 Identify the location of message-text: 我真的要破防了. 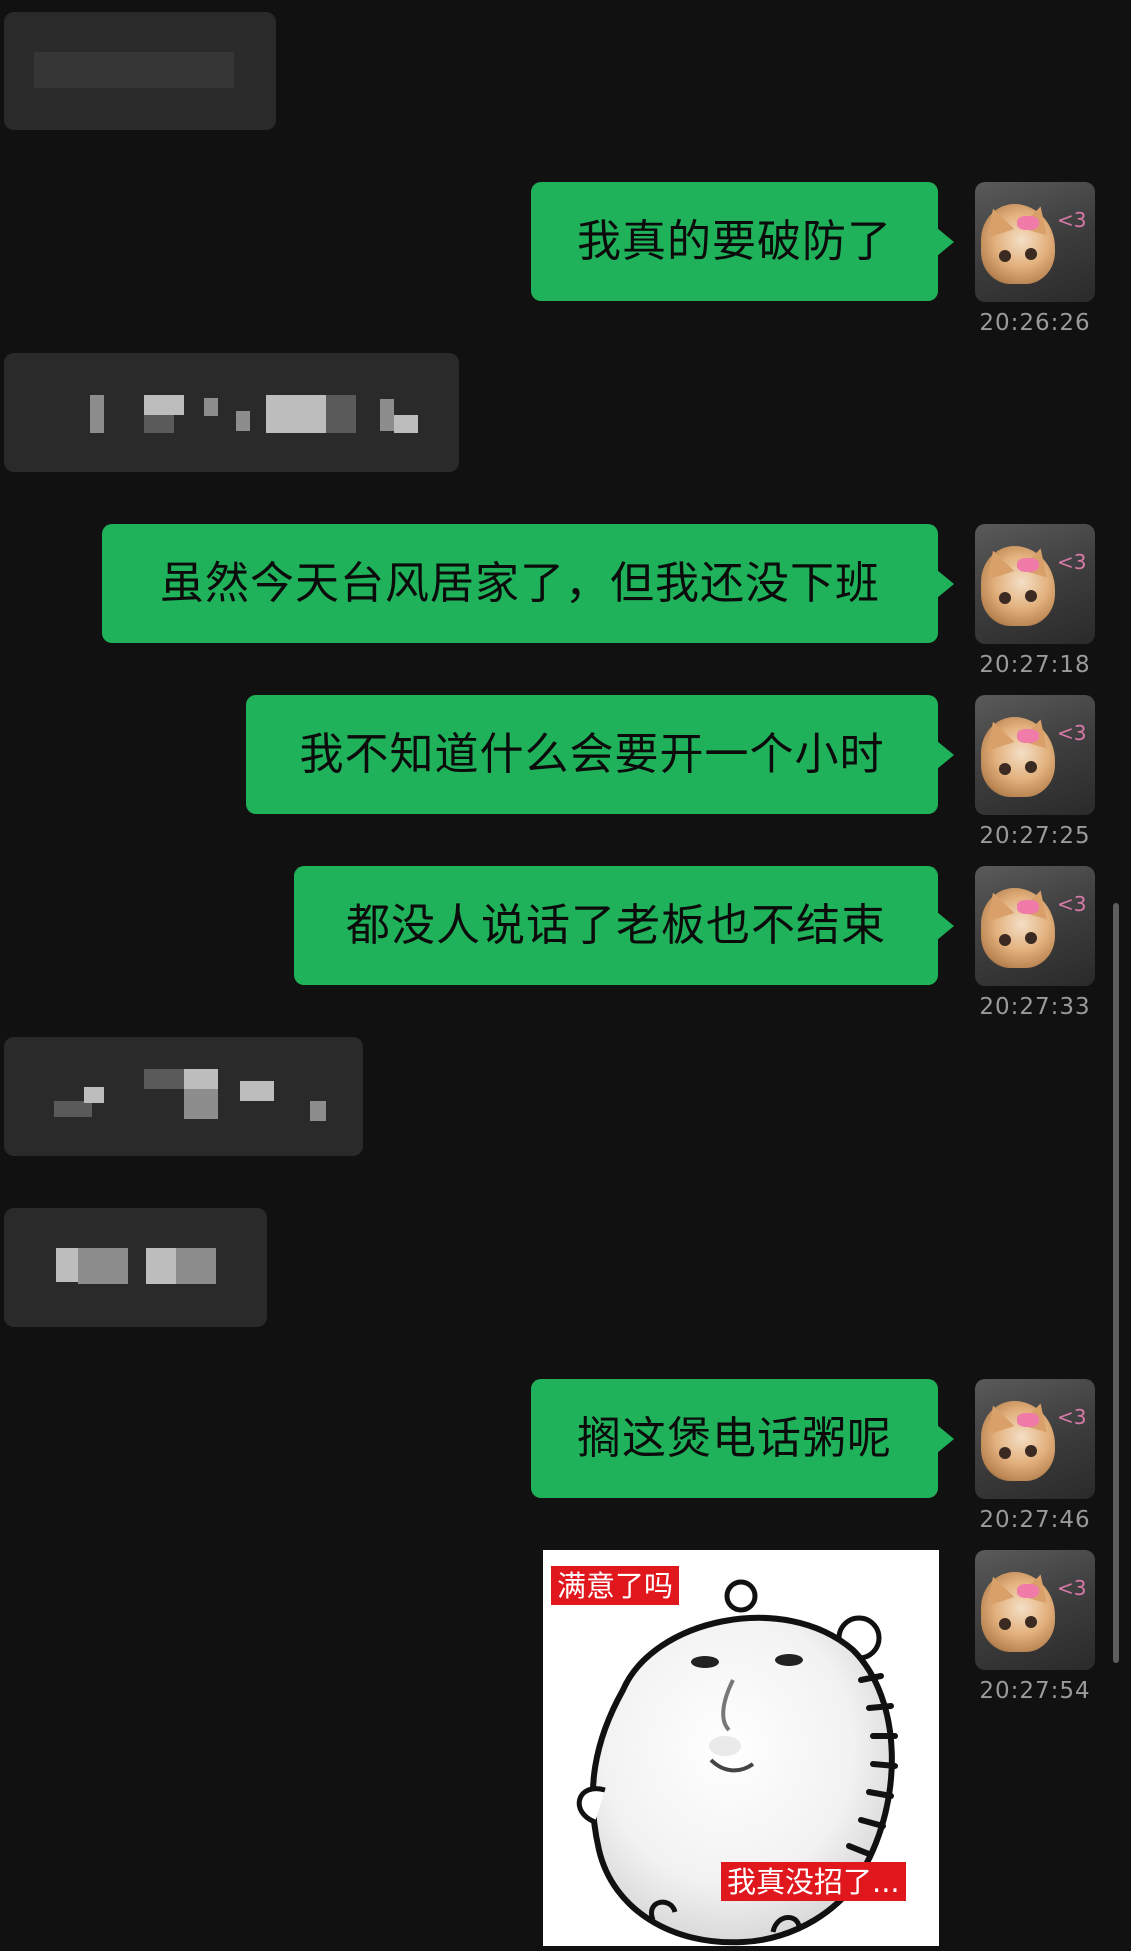
(734, 241).